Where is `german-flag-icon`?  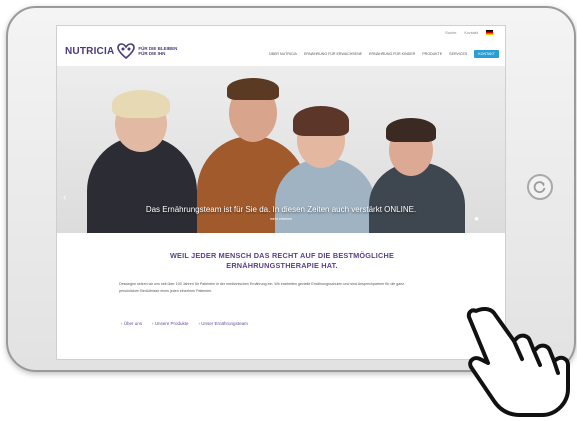 german-flag-icon is located at coordinates (489, 32).